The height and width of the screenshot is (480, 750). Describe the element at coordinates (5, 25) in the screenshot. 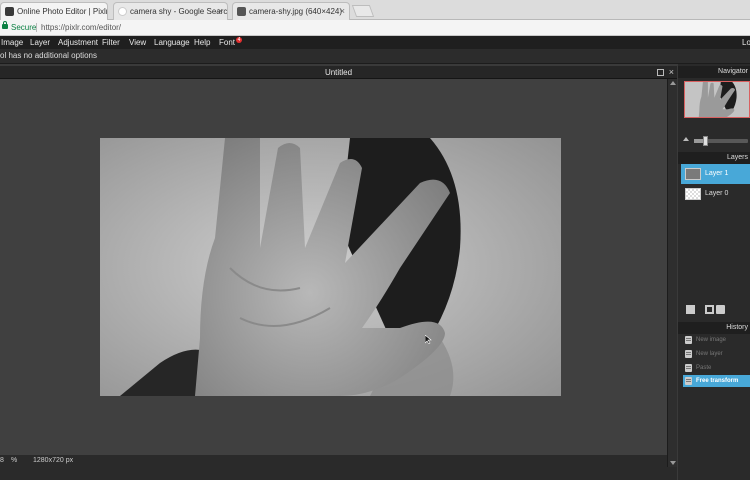

I see `lock-icon` at that location.